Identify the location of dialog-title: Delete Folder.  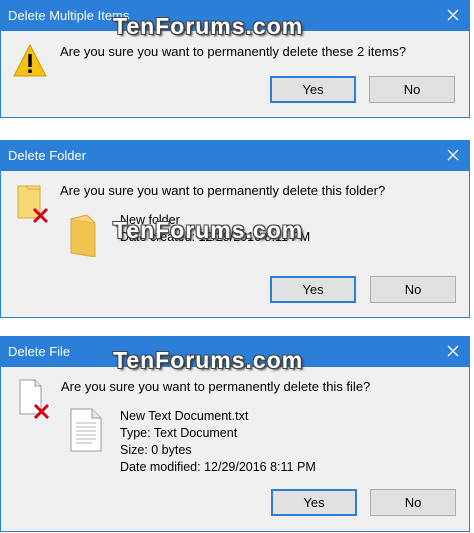
(47, 155).